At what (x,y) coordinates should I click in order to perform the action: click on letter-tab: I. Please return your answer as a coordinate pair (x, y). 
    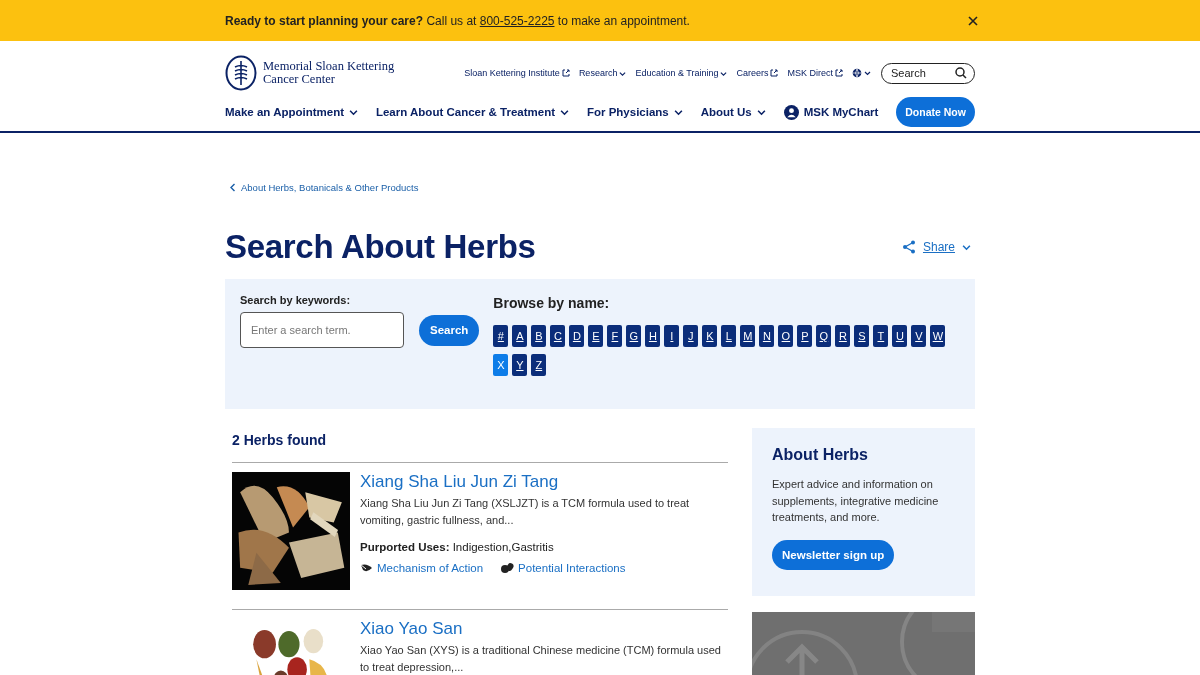
    Looking at the image, I should click on (672, 336).